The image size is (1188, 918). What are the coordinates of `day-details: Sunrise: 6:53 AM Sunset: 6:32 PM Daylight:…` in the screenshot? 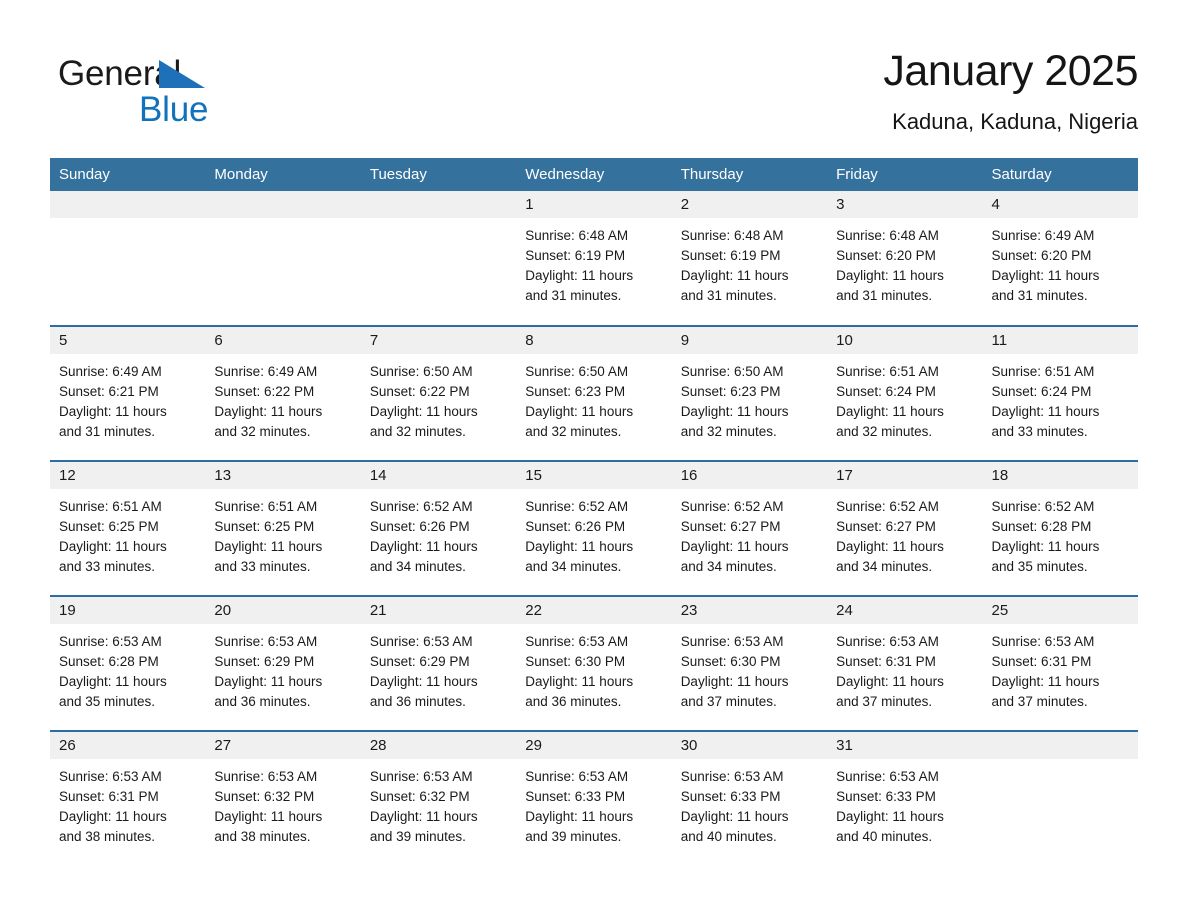 It's located at (282, 803).